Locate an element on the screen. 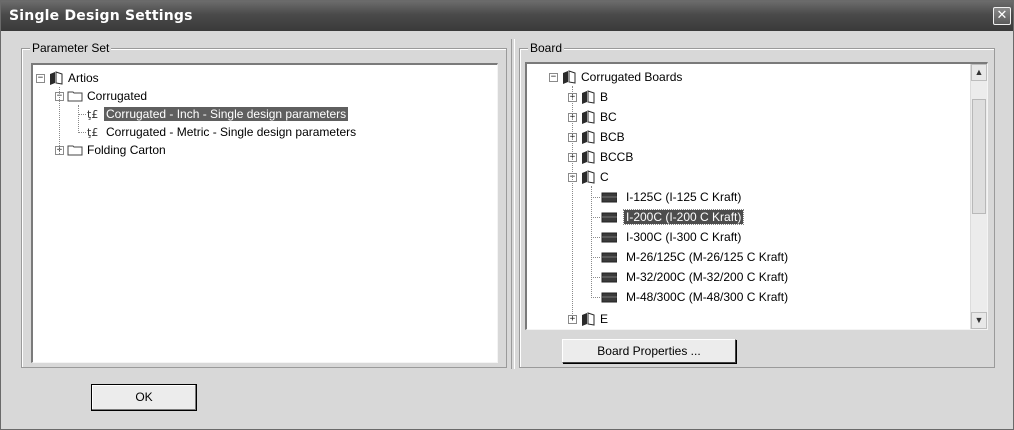 This screenshot has height=430, width=1014. board-tree-item: M-48/300C (M-48/300 C Kraft) is located at coordinates (707, 297).